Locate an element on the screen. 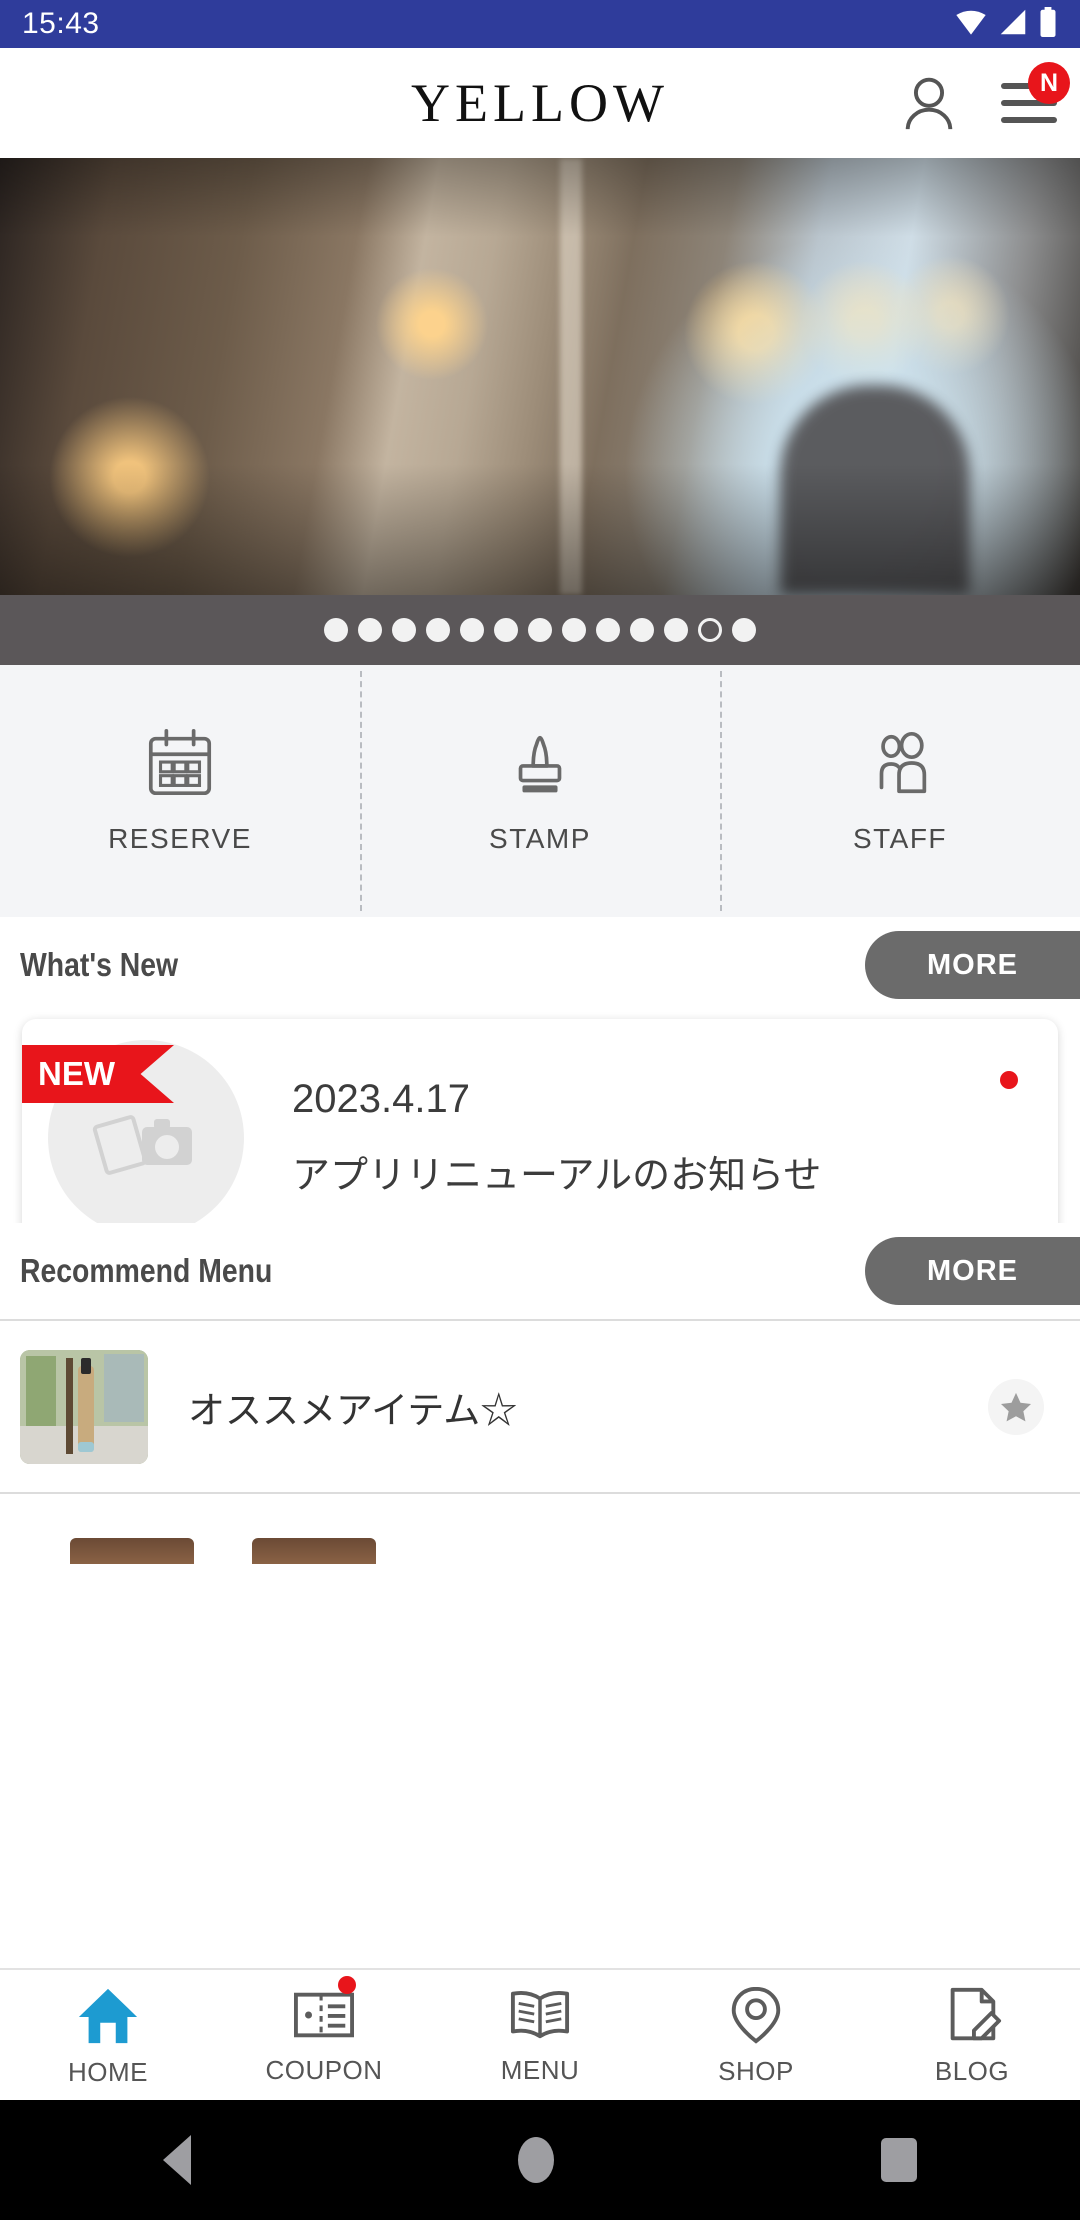 Image resolution: width=1080 pixels, height=2220 pixels. recents-square-icon is located at coordinates (898, 2160).